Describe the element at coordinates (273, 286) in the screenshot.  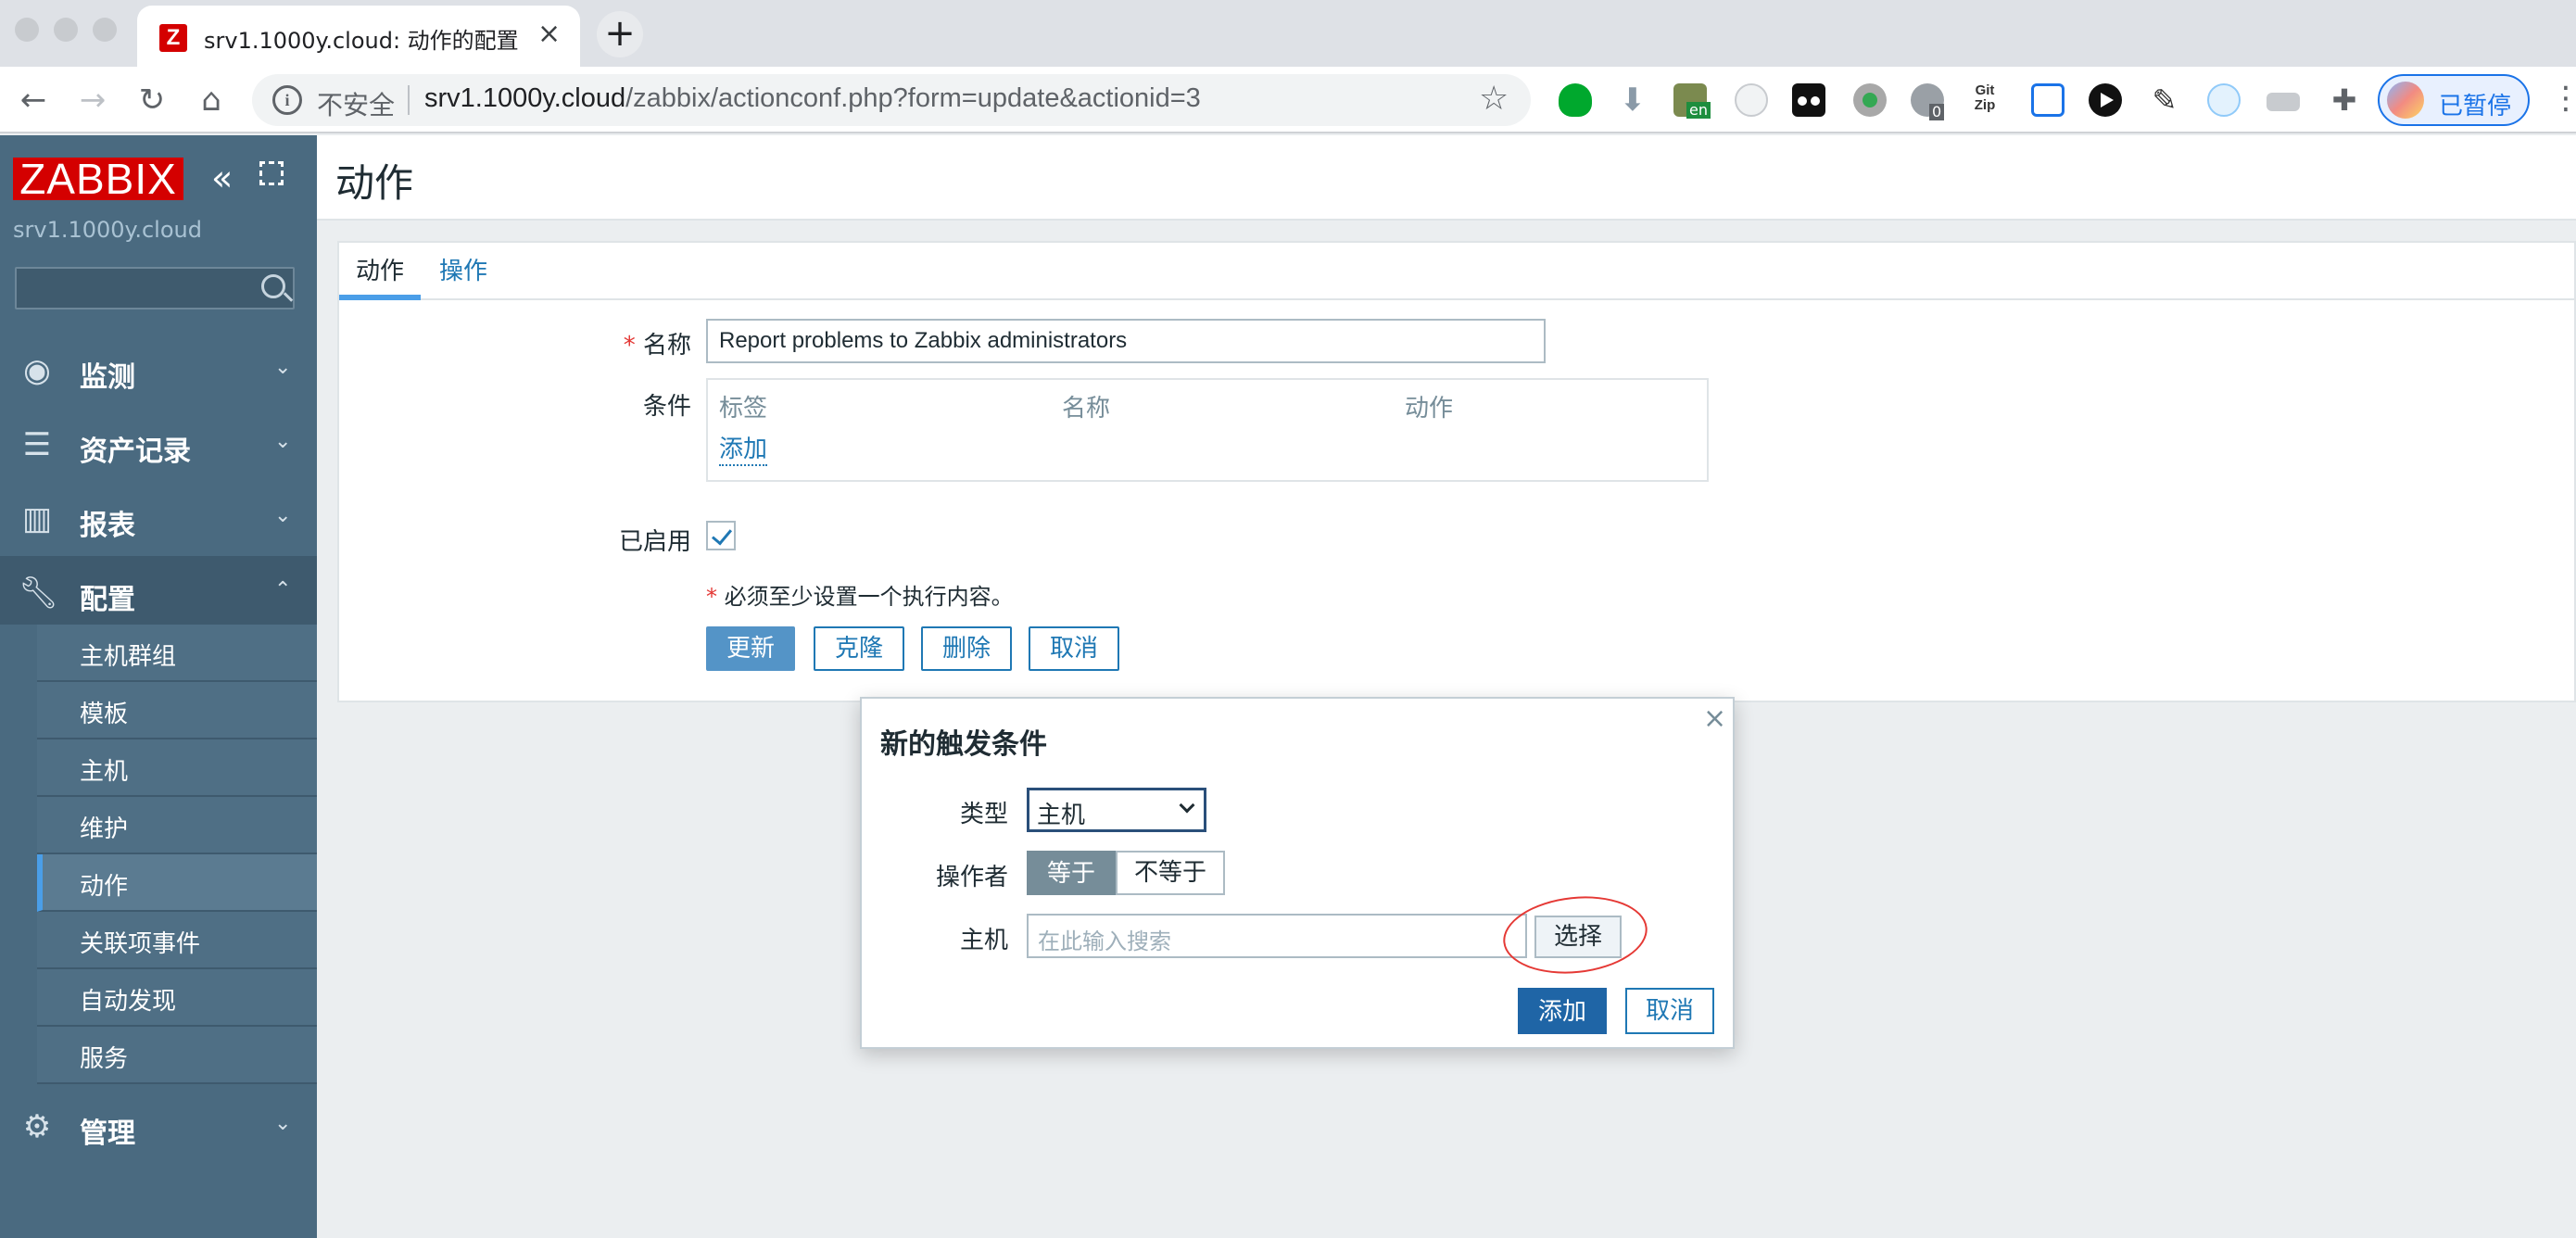
I see `search-icon` at that location.